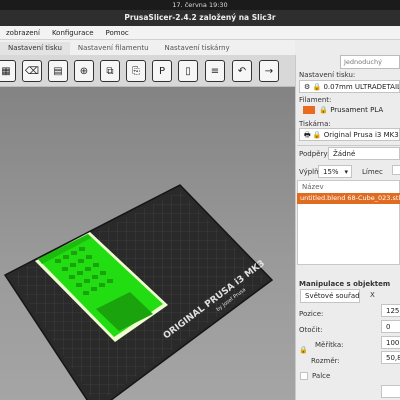 The width and height of the screenshot is (400, 400). Describe the element at coordinates (346, 172) in the screenshot. I see `chevron-down-icon: ▾` at that location.